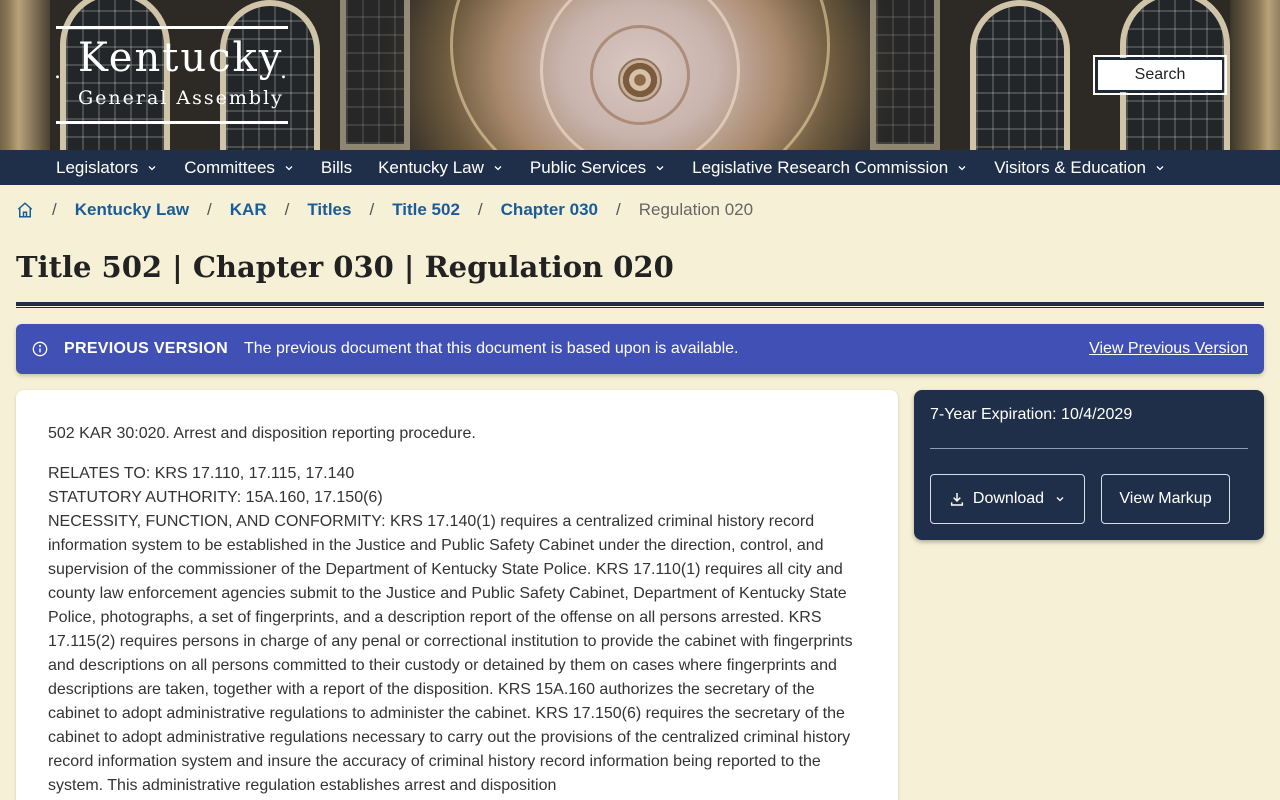 Image resolution: width=1280 pixels, height=800 pixels. Describe the element at coordinates (640, 80) in the screenshot. I see `dome-rosette` at that location.